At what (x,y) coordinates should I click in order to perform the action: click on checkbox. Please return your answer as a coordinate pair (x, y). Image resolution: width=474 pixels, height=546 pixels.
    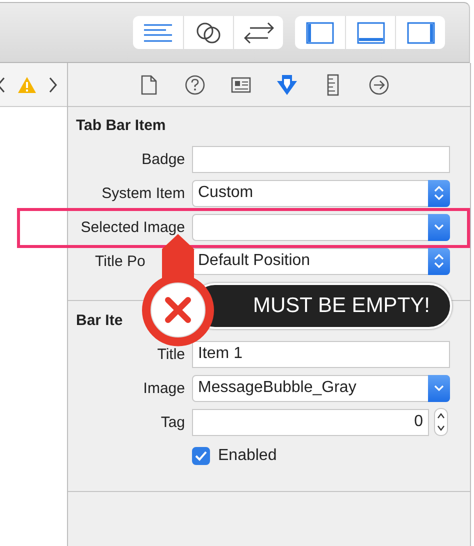
    Looking at the image, I should click on (201, 456).